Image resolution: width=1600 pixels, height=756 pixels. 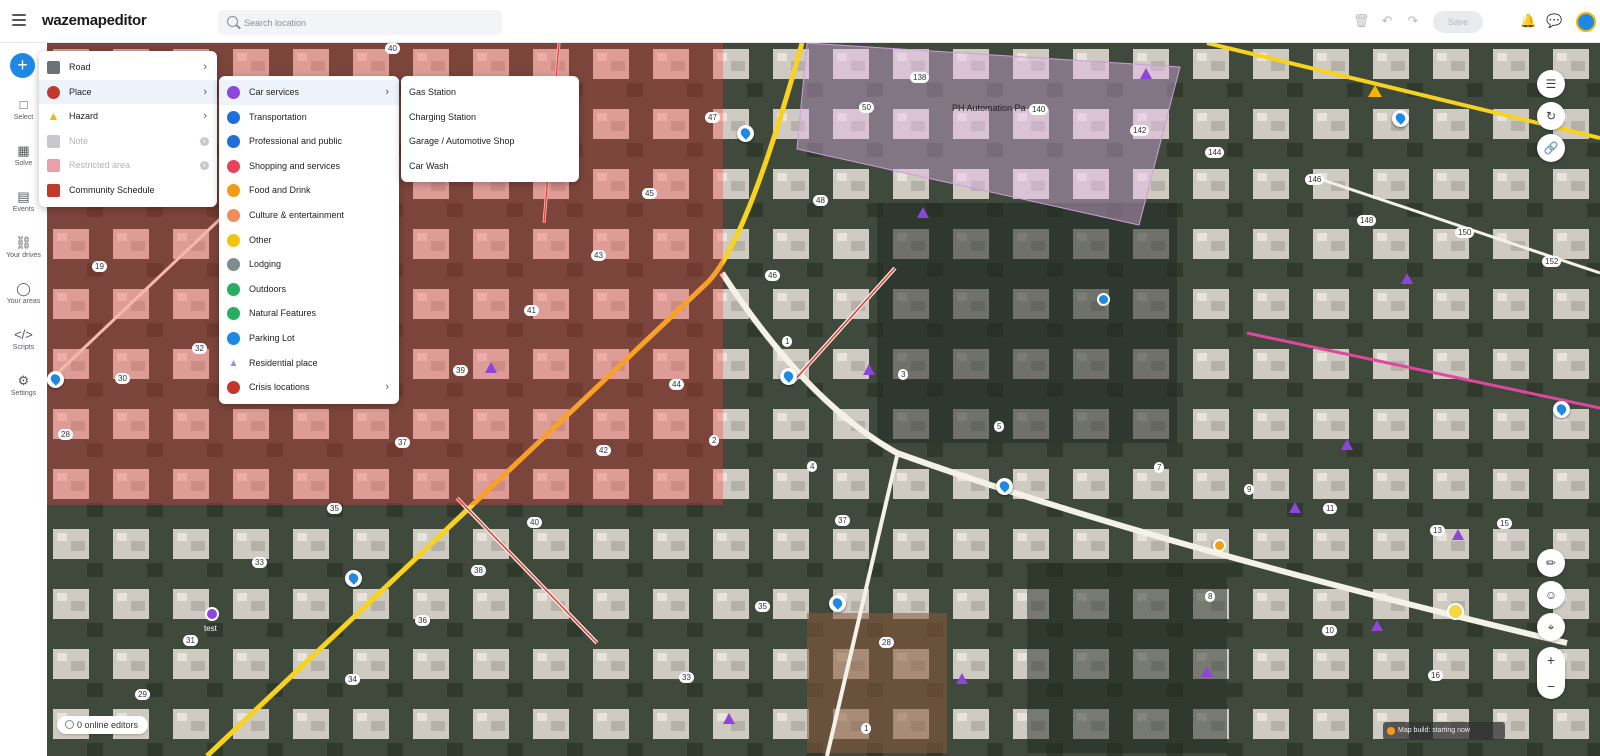 I want to click on professional-public-icon, so click(x=233, y=142).